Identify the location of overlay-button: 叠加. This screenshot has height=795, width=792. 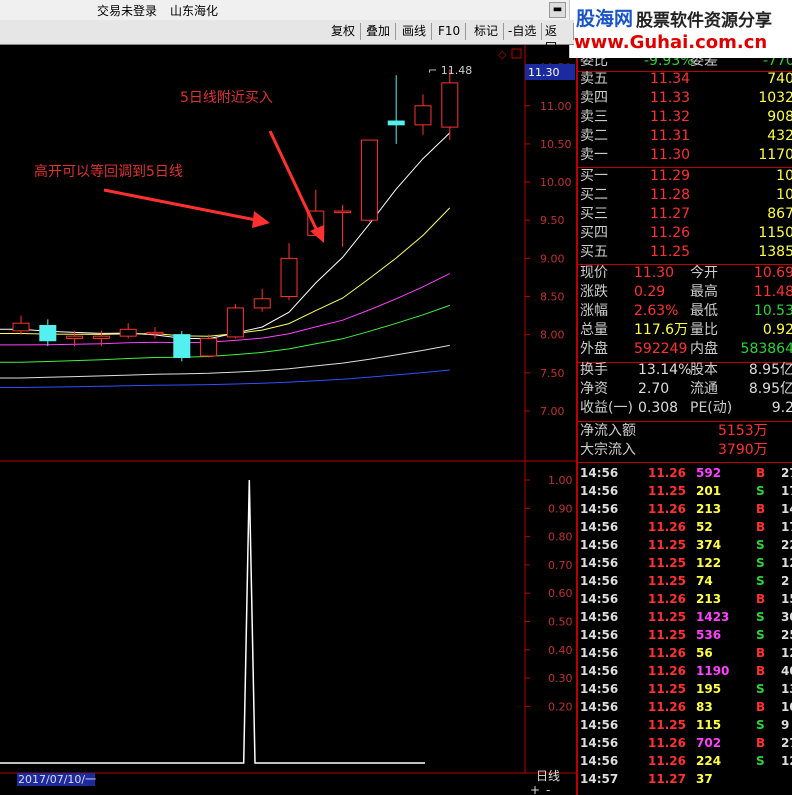
(379, 31).